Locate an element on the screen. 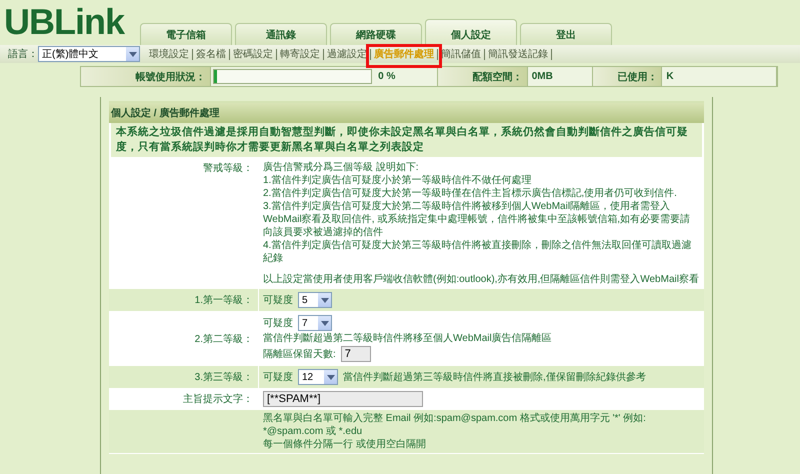 This screenshot has height=474, width=800. score-select: 5 is located at coordinates (315, 300).